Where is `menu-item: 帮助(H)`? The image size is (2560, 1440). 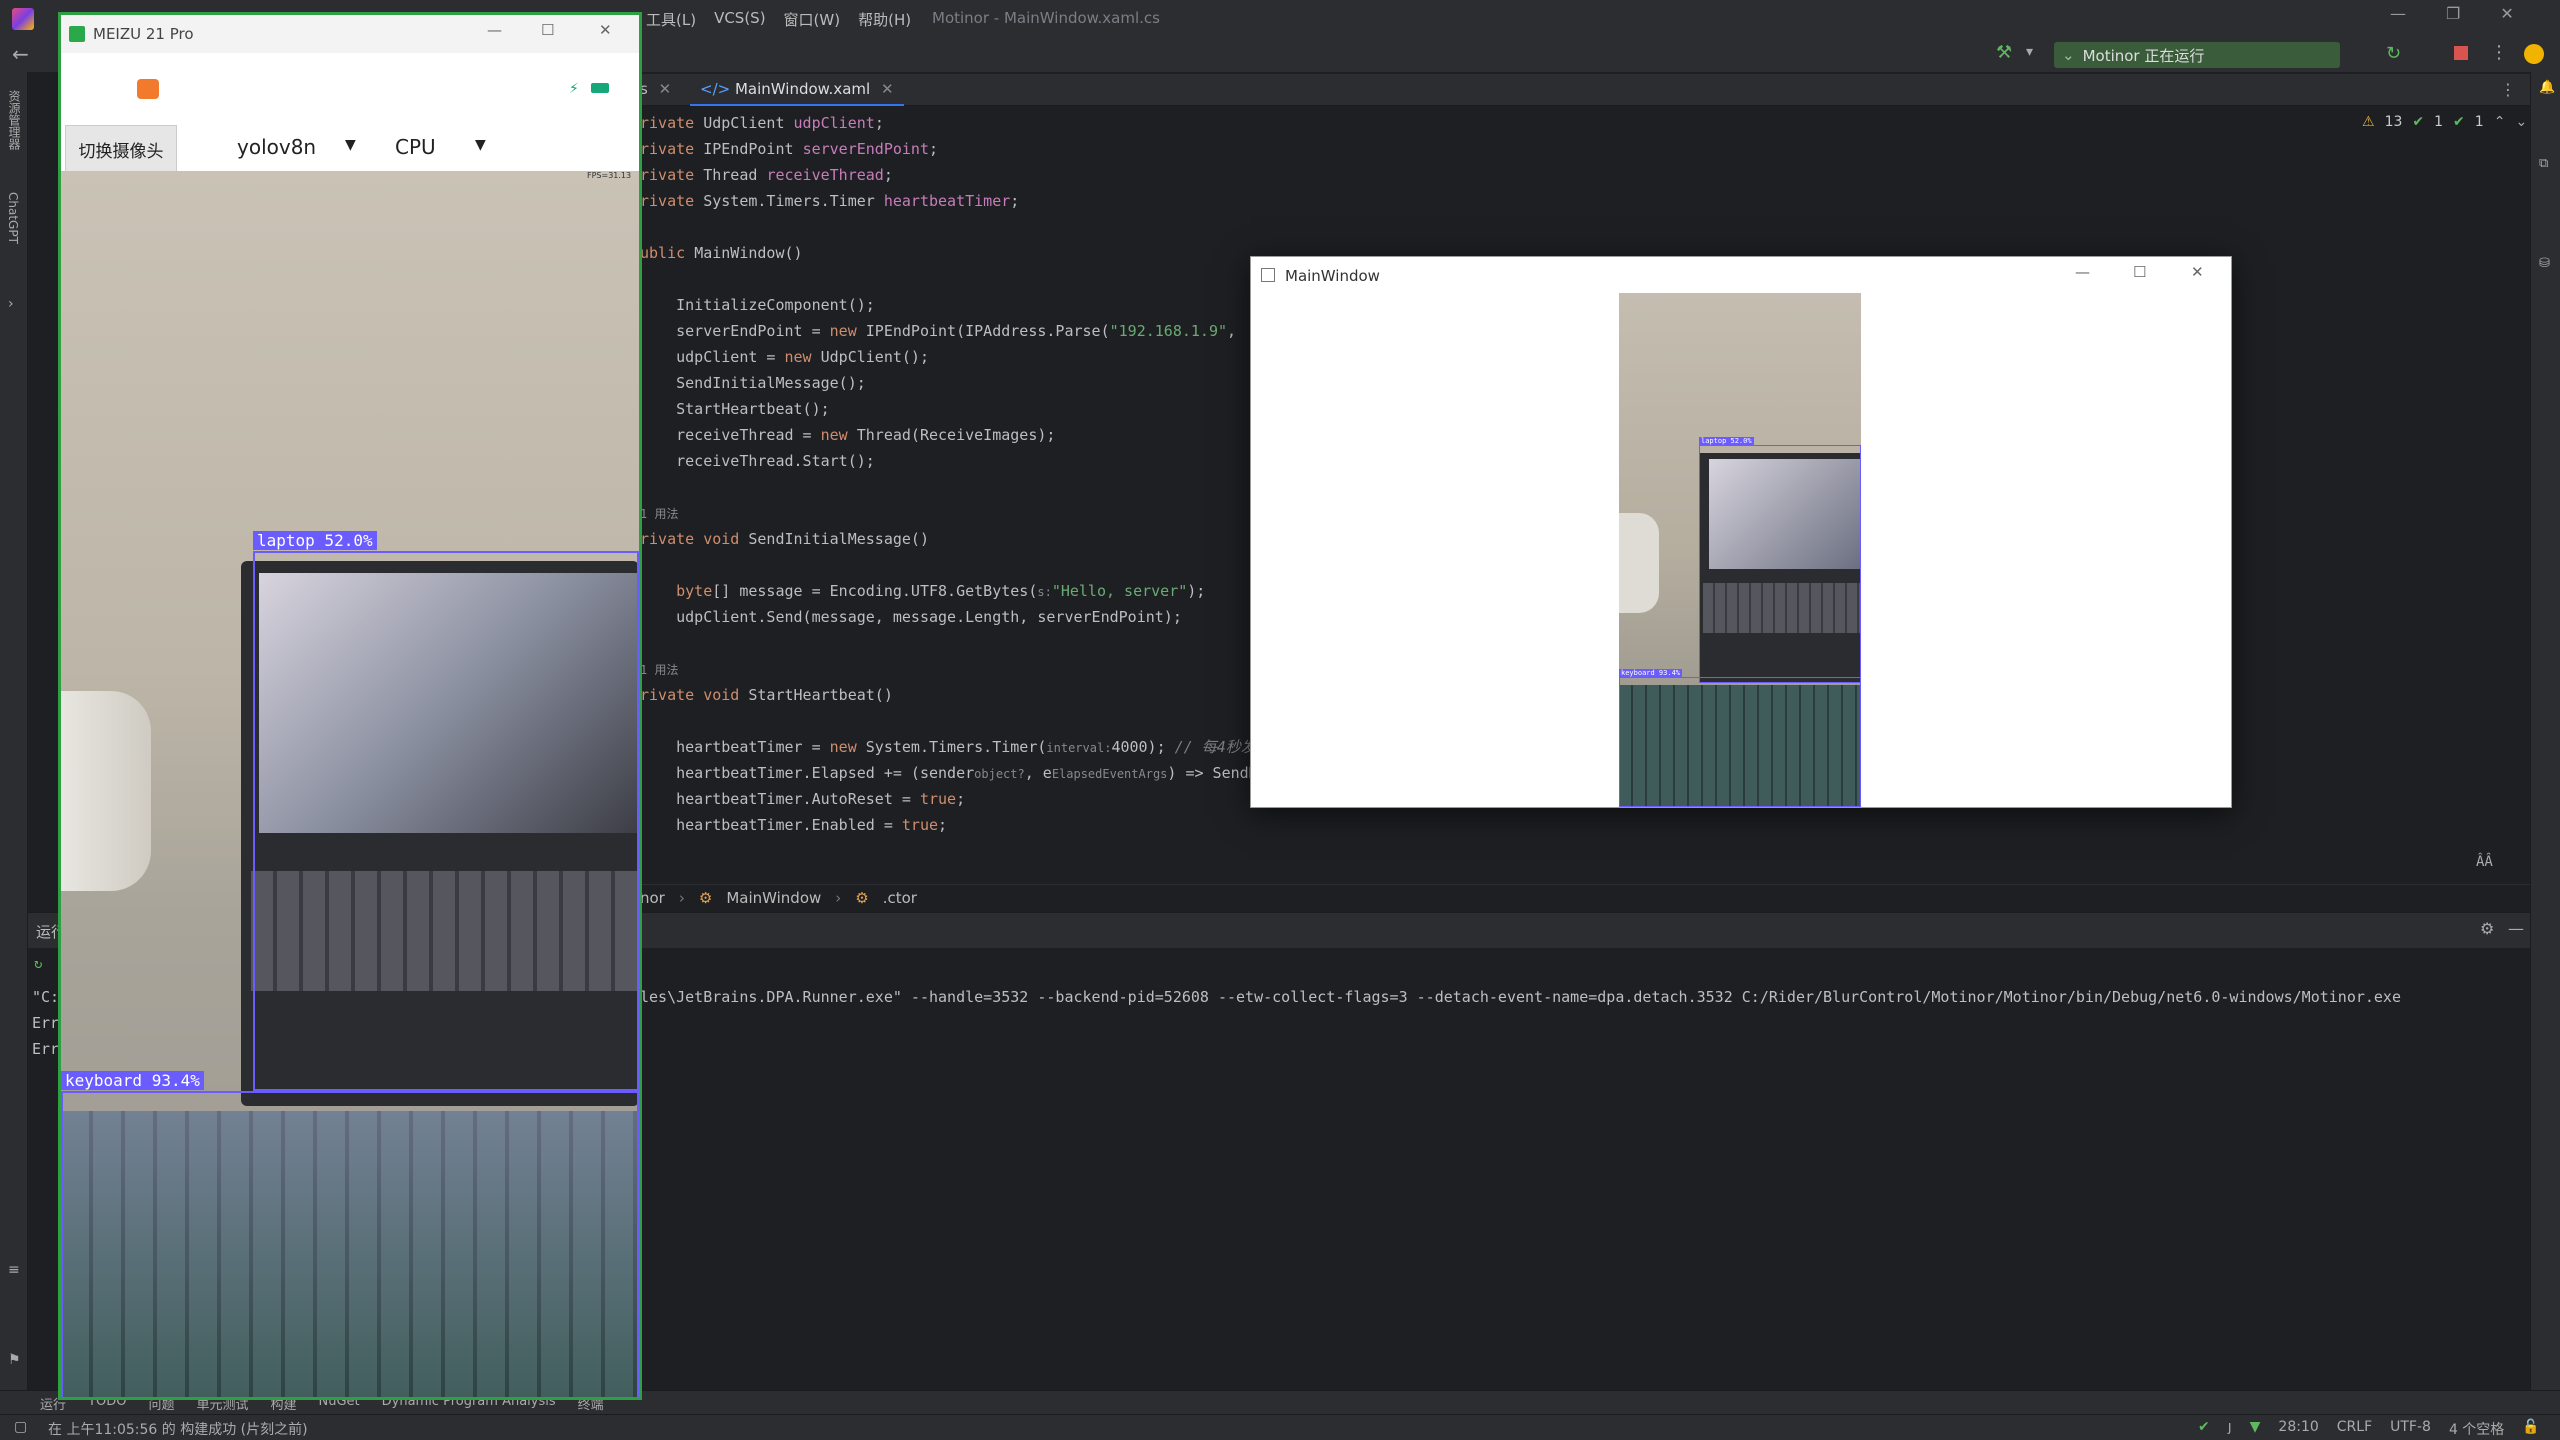 menu-item: 帮助(H) is located at coordinates (884, 19).